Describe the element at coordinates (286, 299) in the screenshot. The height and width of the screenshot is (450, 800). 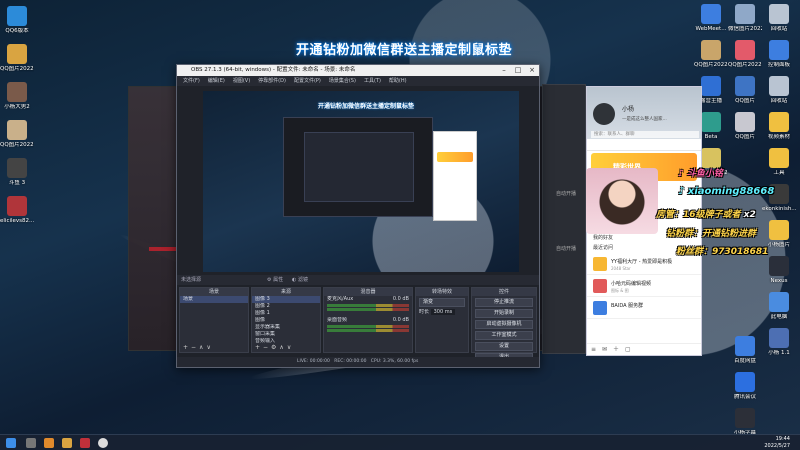
I see `source-item: 图像 3` at that location.